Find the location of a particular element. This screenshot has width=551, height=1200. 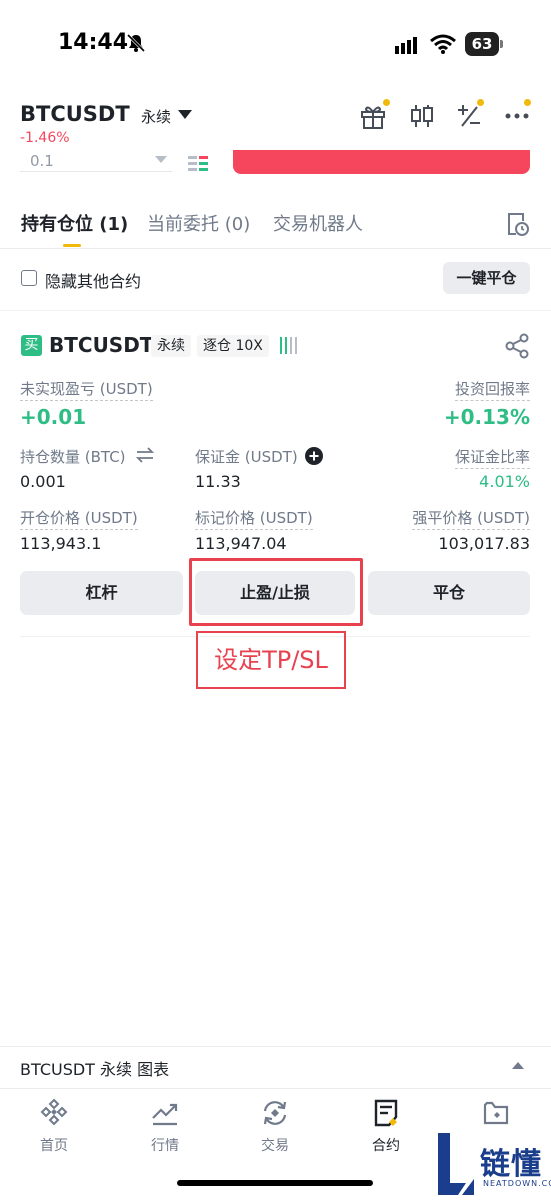

nav-futures-label: 合约 is located at coordinates (386, 1146).